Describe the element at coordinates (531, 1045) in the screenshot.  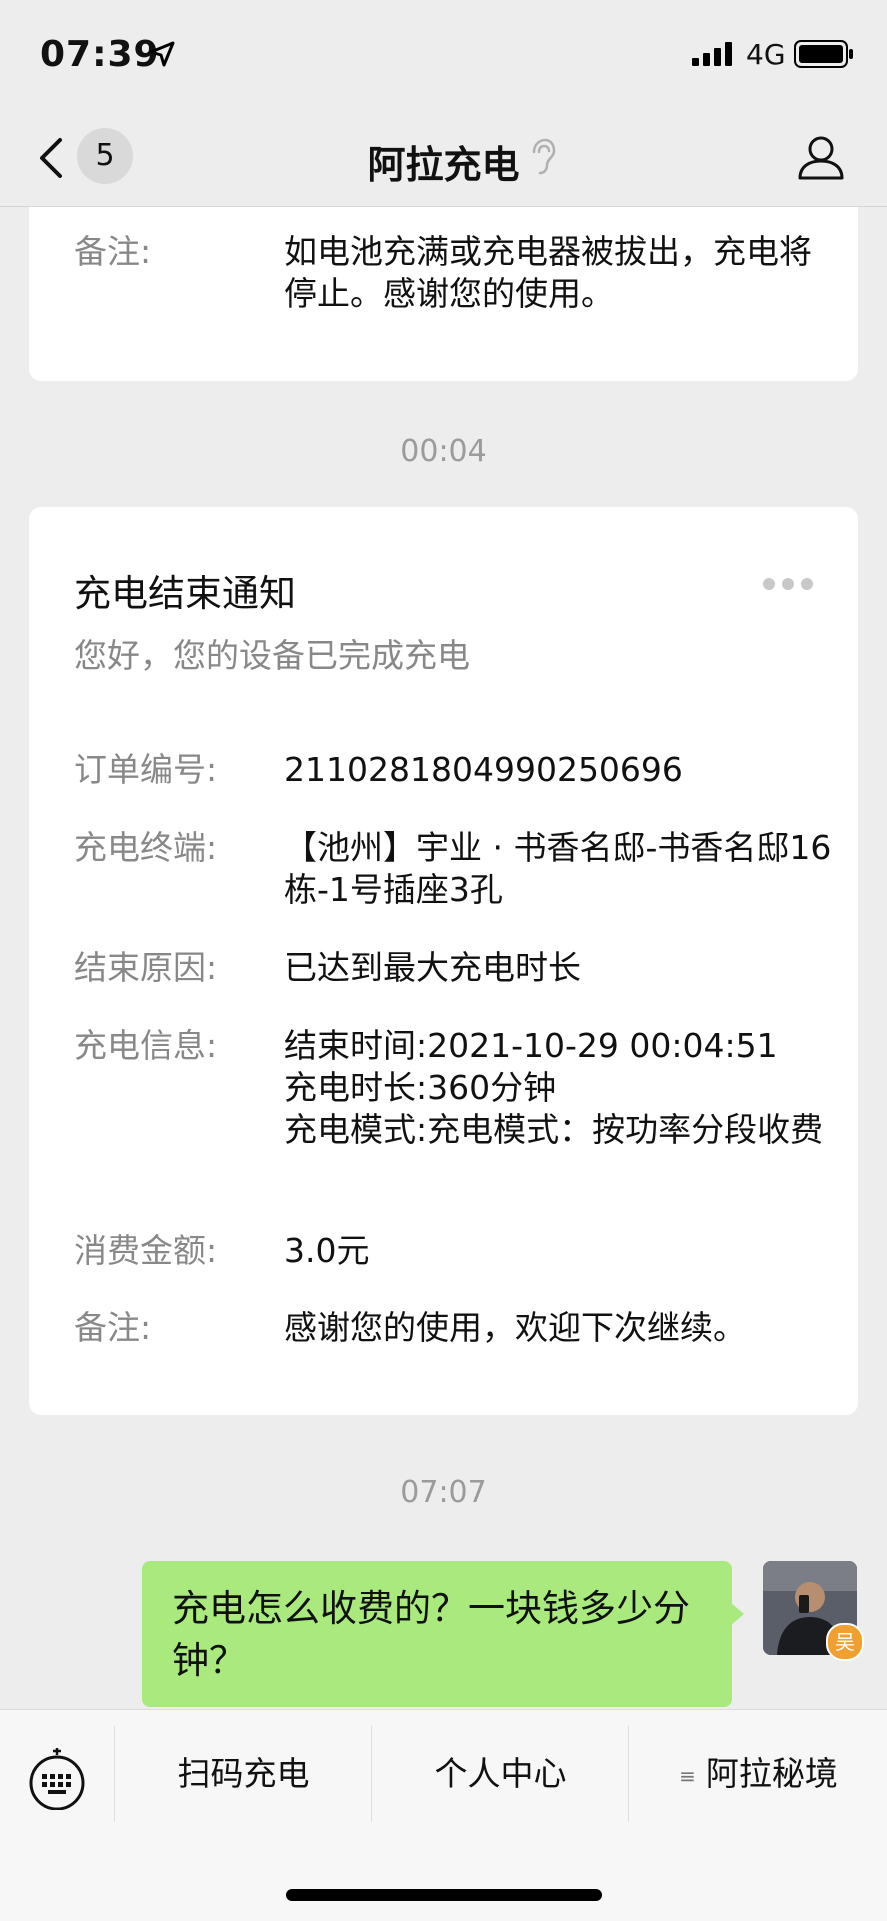
I see `end-time-line: 结束时间:2021-10-29 00:04:51` at that location.